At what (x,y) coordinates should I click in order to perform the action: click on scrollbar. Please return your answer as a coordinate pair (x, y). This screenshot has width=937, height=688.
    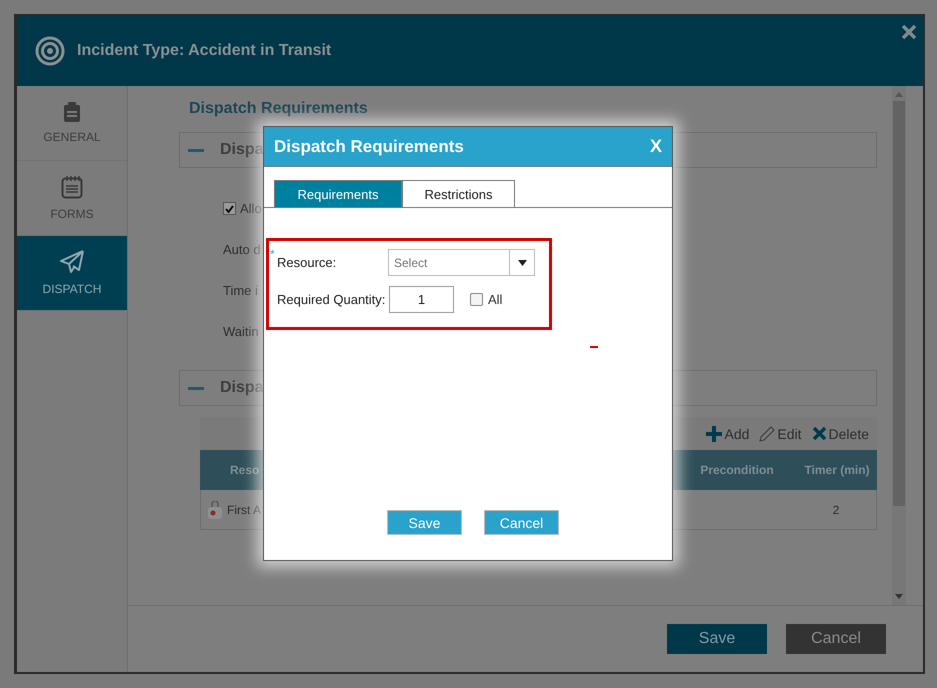
    Looking at the image, I should click on (899, 345).